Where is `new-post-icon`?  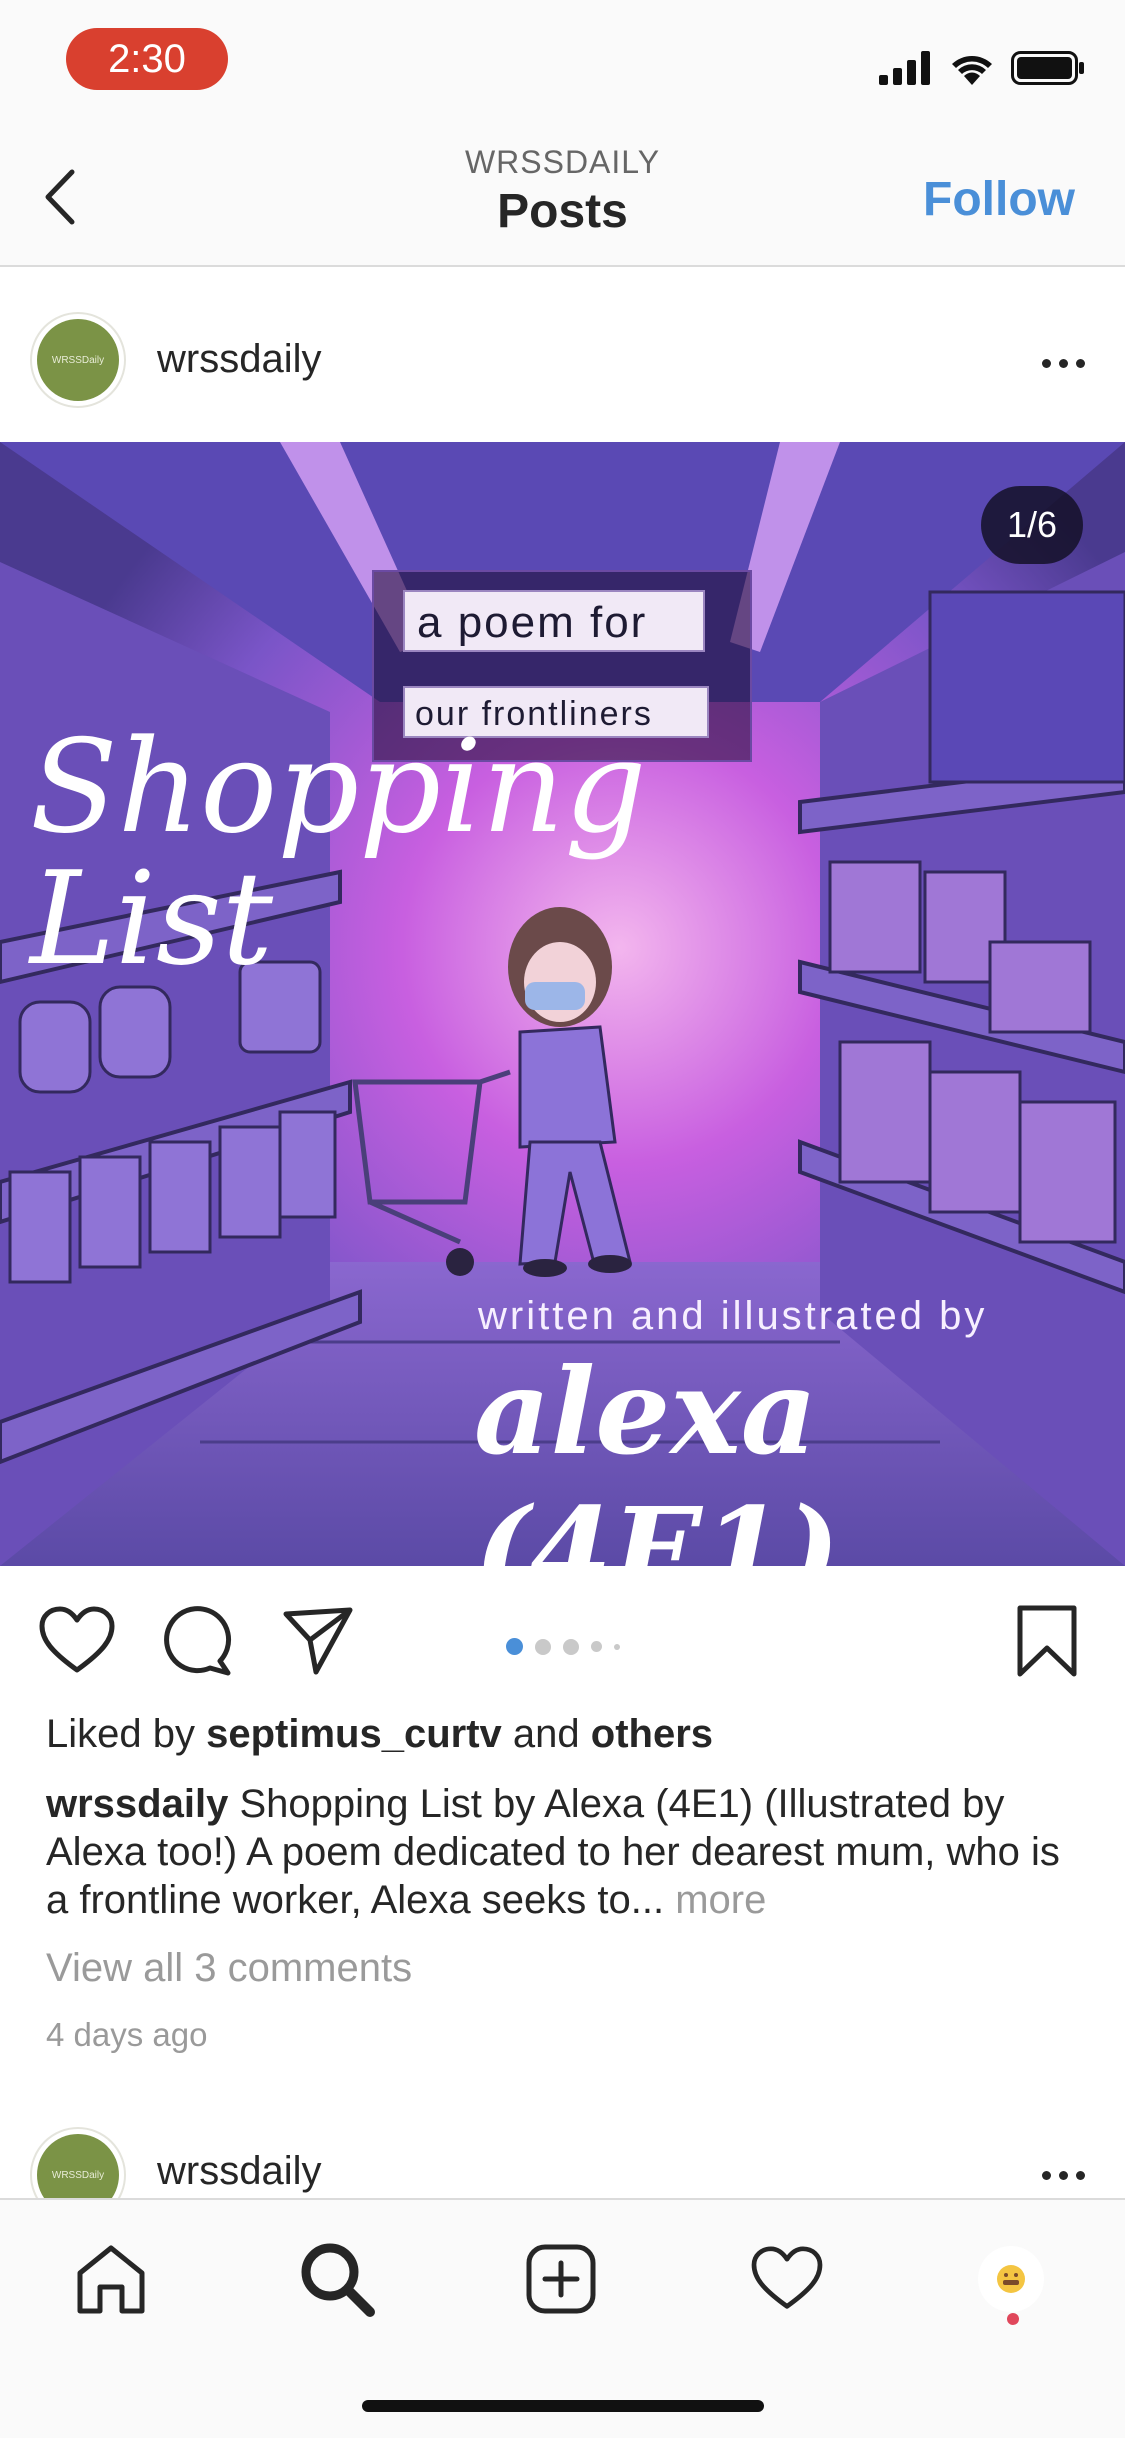 new-post-icon is located at coordinates (561, 2279).